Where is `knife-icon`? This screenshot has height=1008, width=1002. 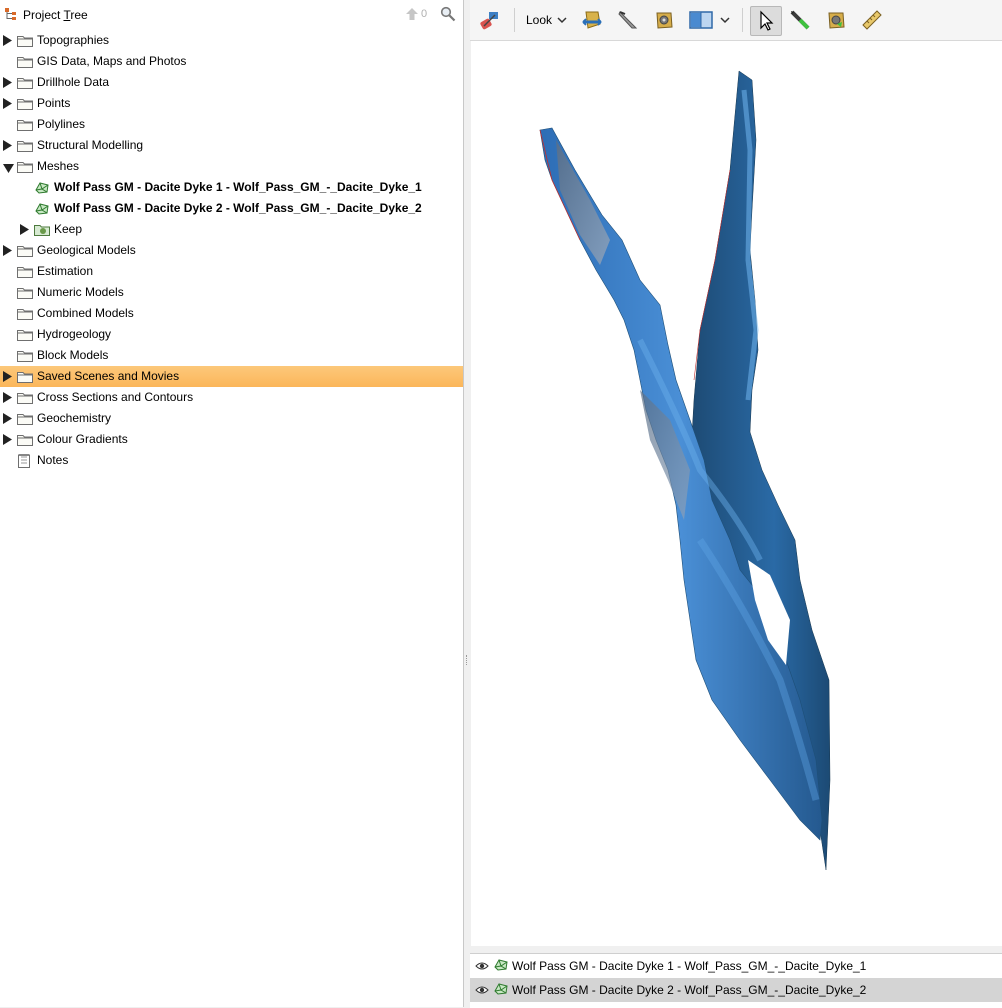 knife-icon is located at coordinates (628, 20).